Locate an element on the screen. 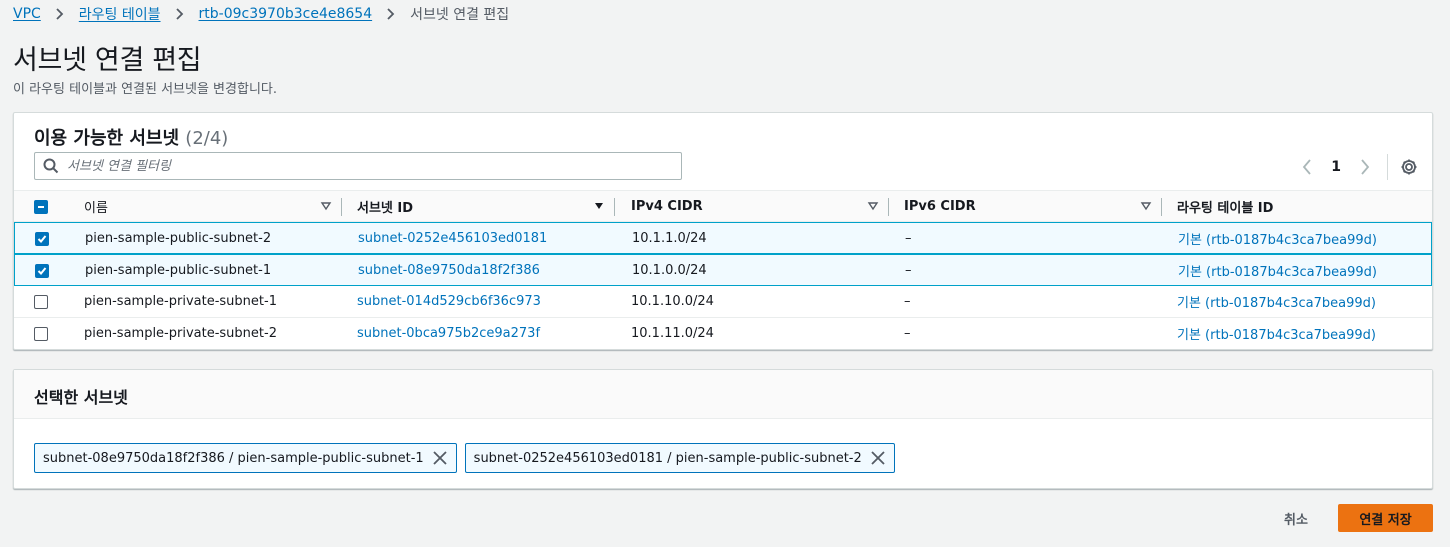  page-description: 이 라우팅 테이블과 연결된 서브넷을 변경합니다. is located at coordinates (145, 89).